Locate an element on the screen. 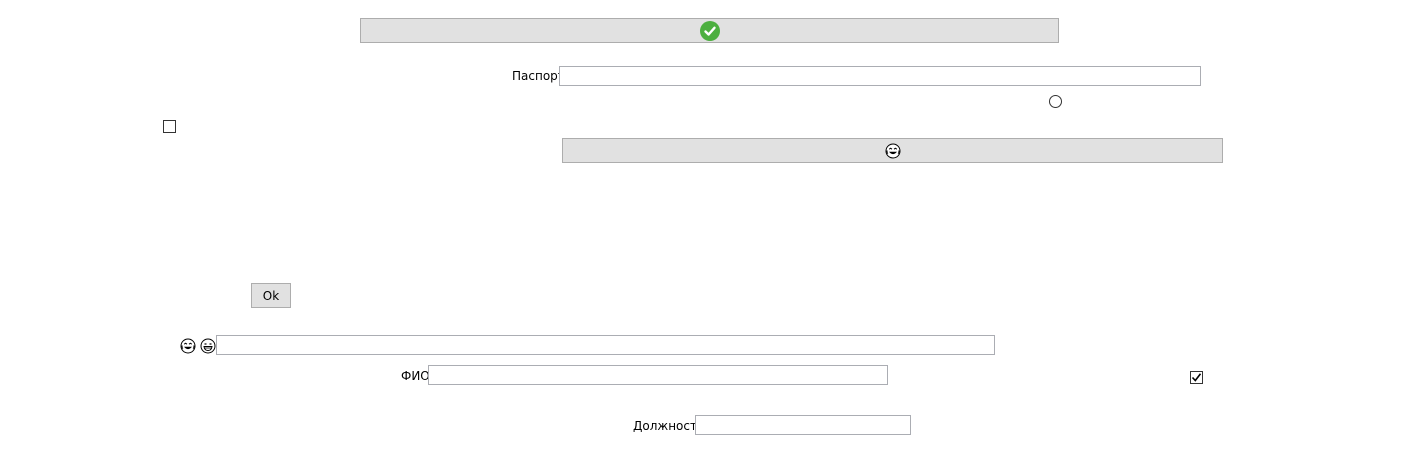  confirm-wide-button is located at coordinates (709, 30).